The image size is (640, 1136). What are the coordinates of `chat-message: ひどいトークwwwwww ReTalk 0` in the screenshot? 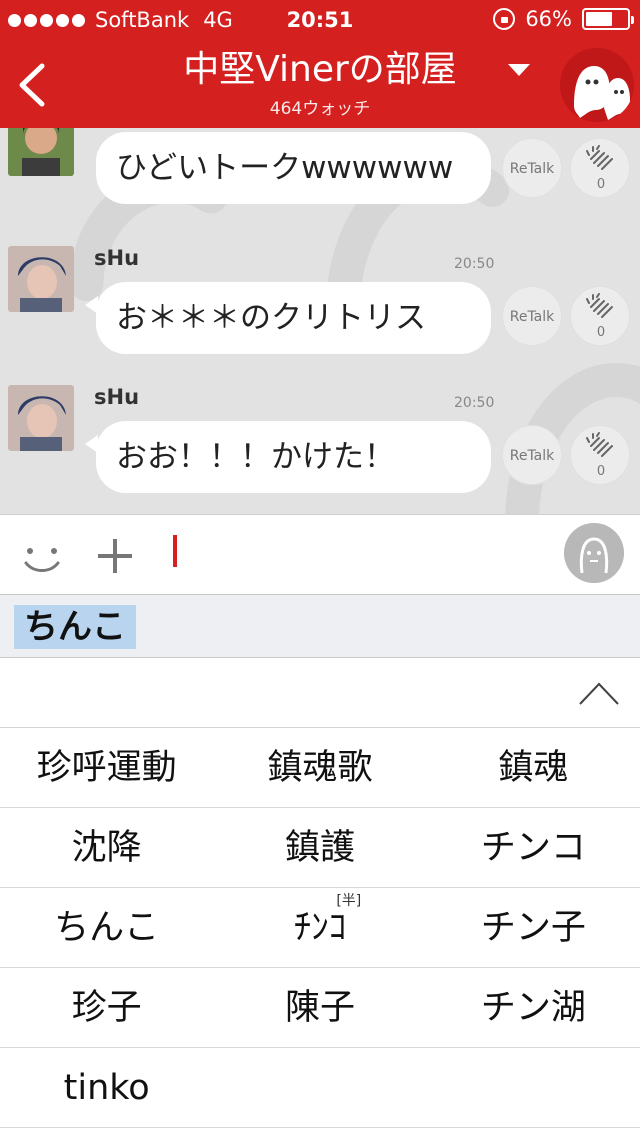 It's located at (320, 180).